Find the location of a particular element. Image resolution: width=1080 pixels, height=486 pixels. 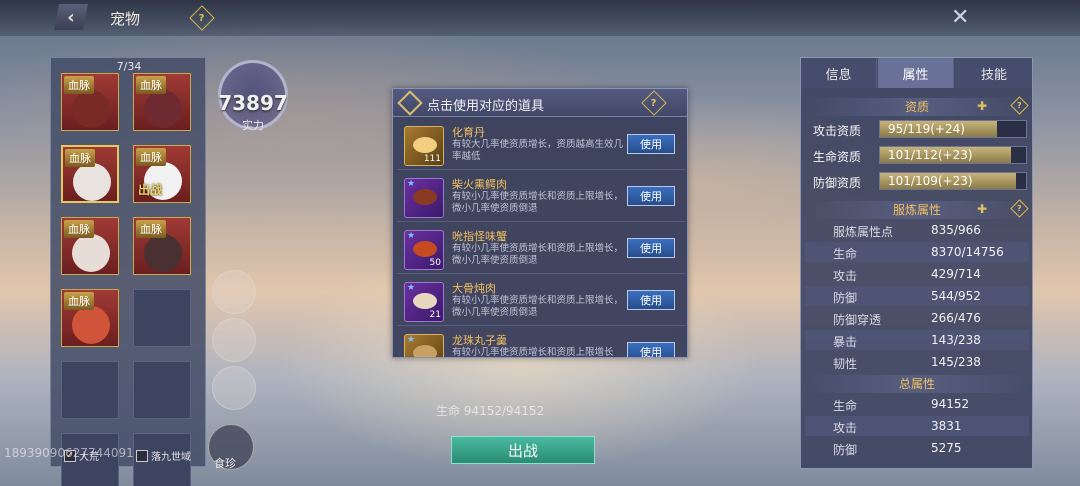

stat-value: 835/966 is located at coordinates (956, 230).